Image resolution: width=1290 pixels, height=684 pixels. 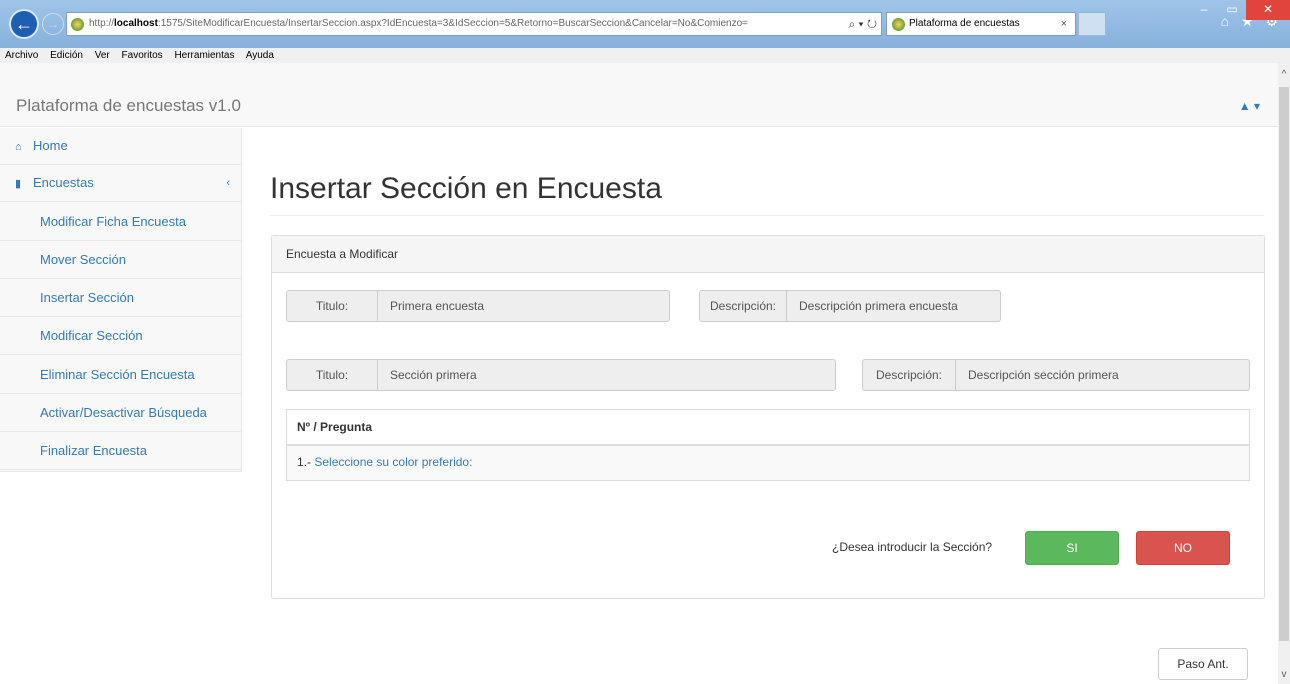 I want to click on sidebar-item-eliminar-seccion: Eliminar Sección Encuesta, so click(x=121, y=375).